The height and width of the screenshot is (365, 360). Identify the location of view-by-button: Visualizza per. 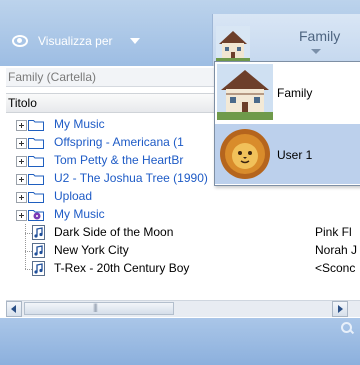
(76, 41).